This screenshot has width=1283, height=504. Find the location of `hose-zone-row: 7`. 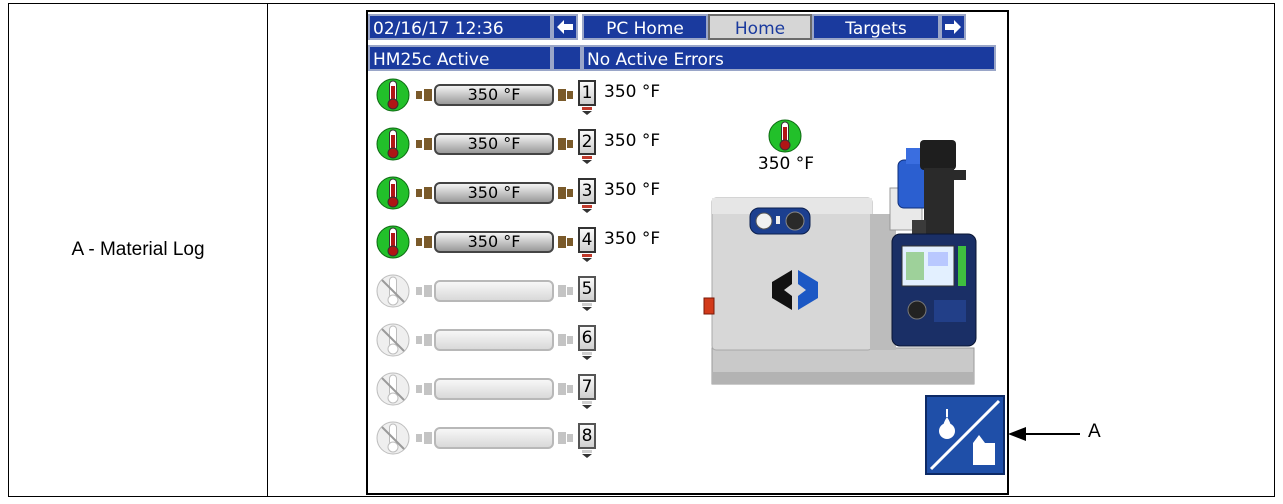

hose-zone-row: 7 is located at coordinates (527, 390).